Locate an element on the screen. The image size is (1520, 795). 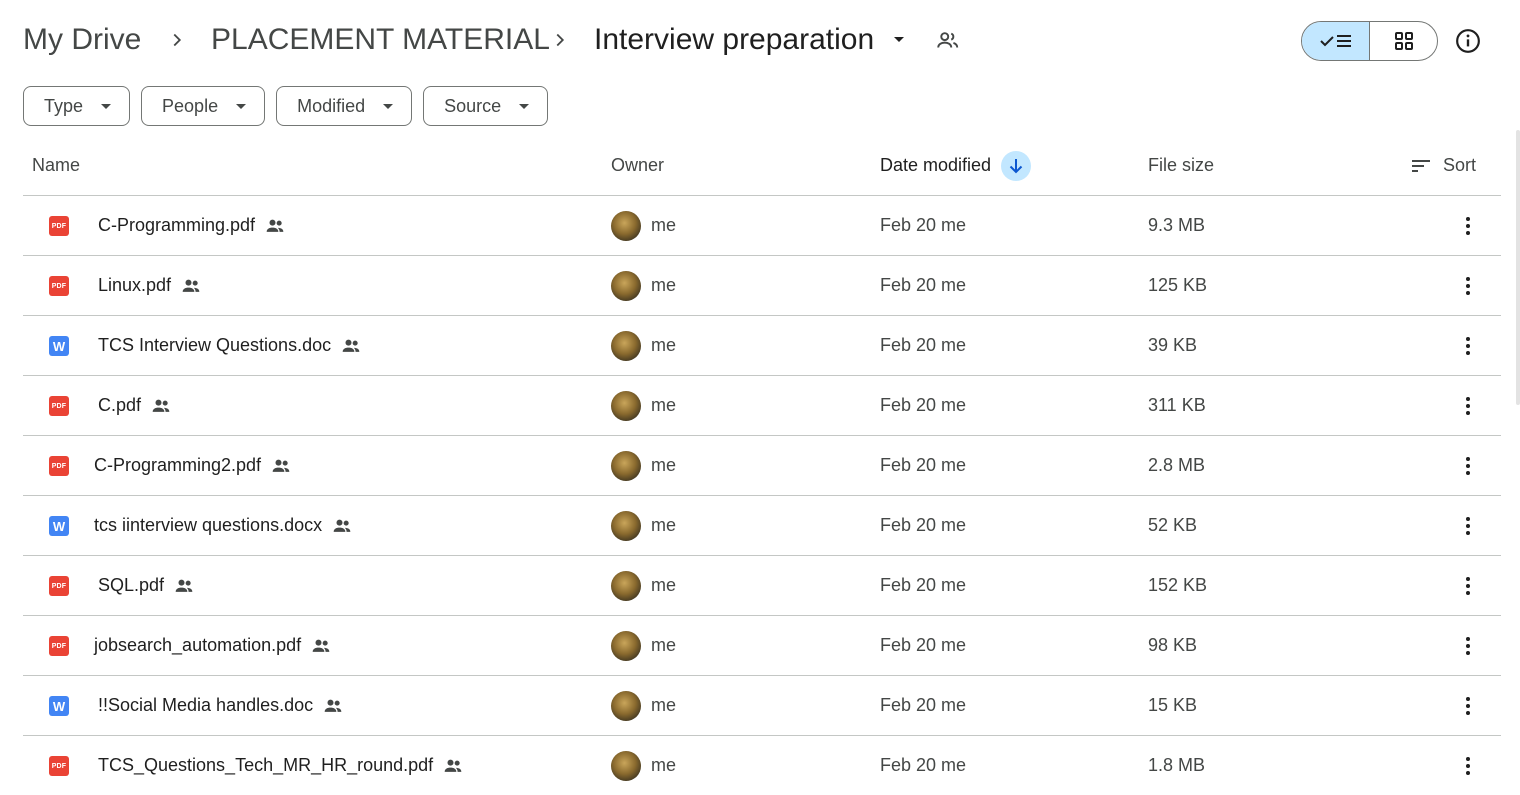
file-size: 311 KB is located at coordinates (1177, 405).